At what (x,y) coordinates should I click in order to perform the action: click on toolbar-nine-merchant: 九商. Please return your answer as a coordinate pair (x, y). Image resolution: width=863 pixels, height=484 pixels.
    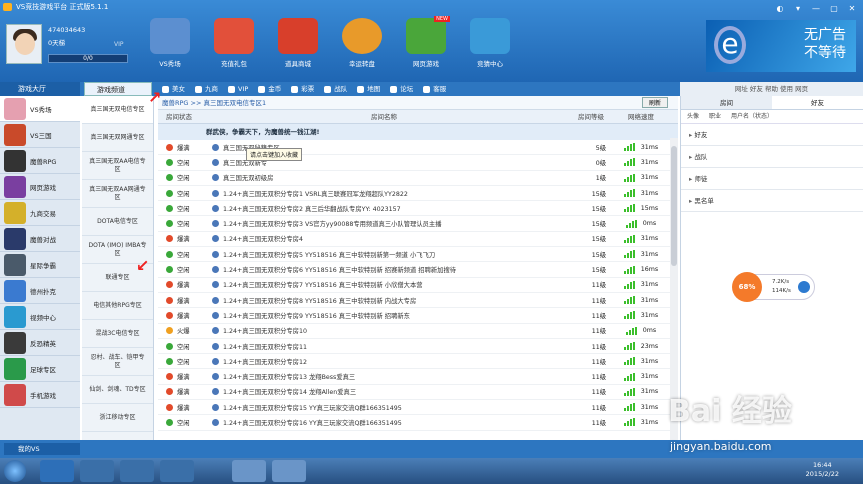
    Looking at the image, I should click on (206, 89).